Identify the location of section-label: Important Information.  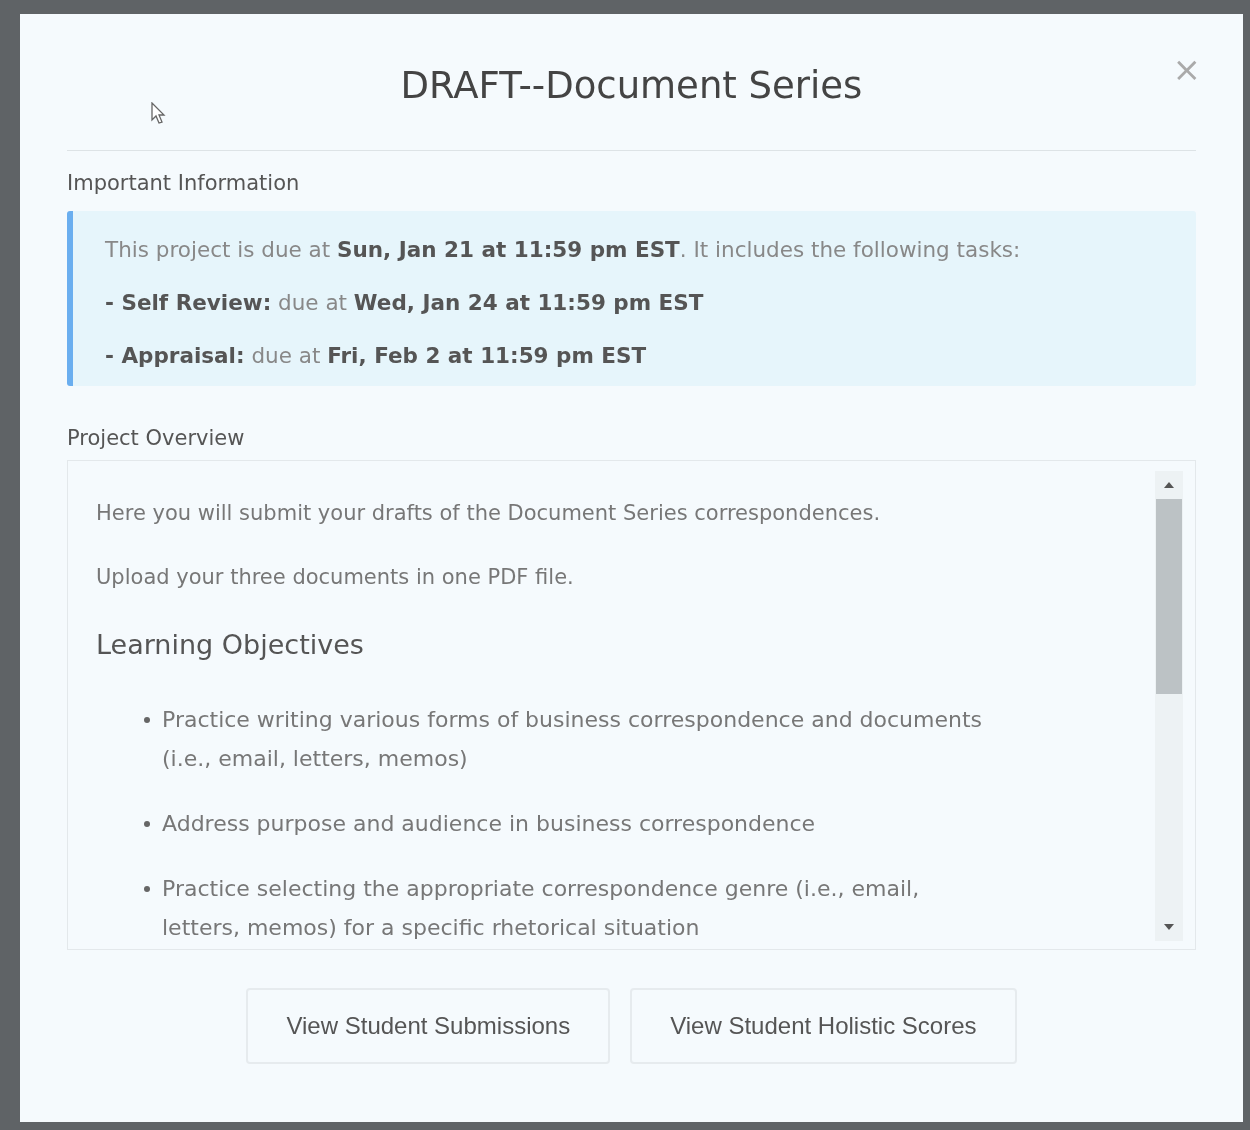
(184, 183).